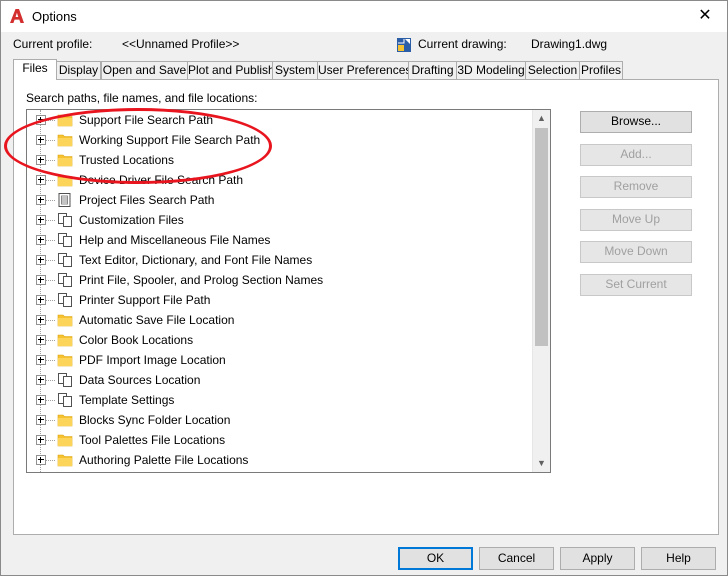 Image resolution: width=728 pixels, height=576 pixels. I want to click on tree-item-working-support-file-search-path: Working Support File Search Path, so click(287, 140).